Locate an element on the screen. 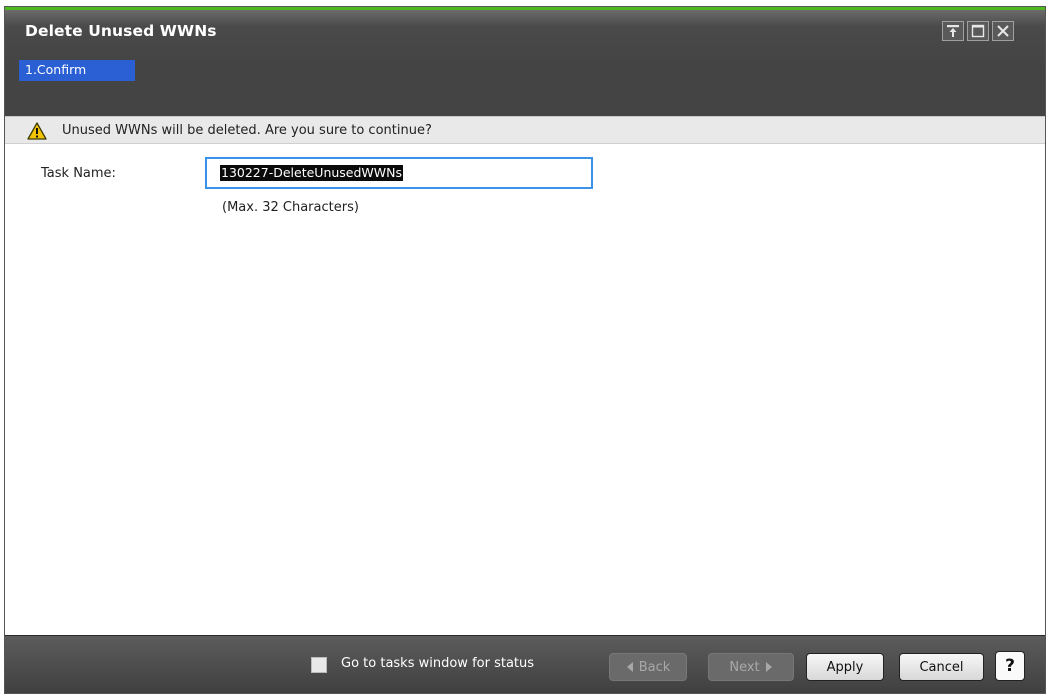 This screenshot has height=694, width=1050. apply-button: Apply is located at coordinates (845, 667).